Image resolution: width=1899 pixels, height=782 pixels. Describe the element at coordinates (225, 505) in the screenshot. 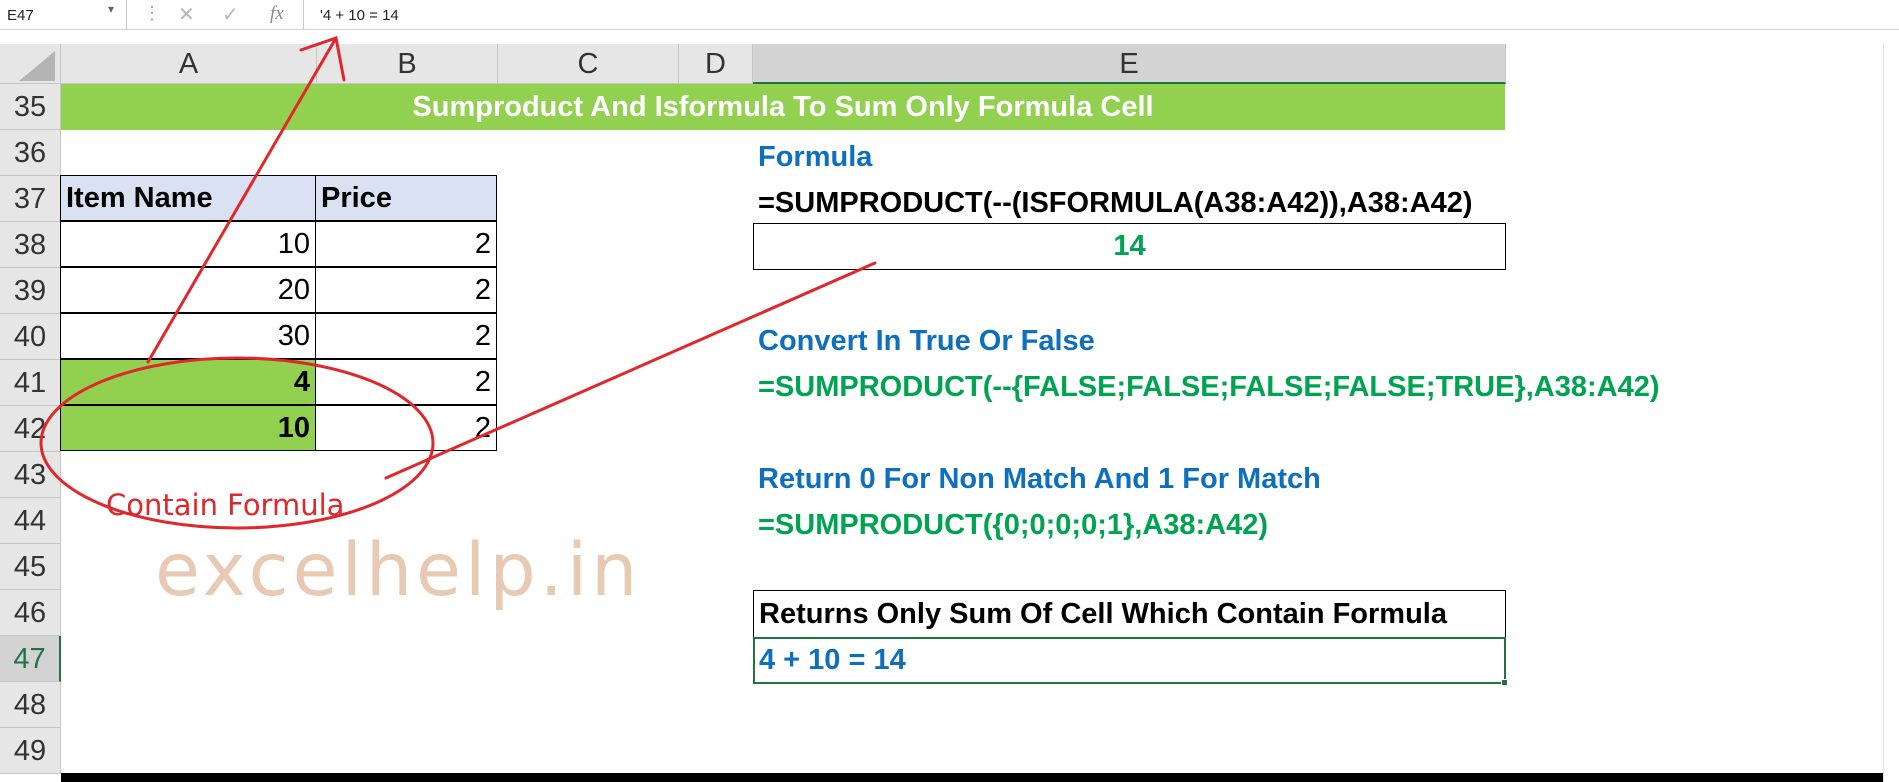

I see `annotation-label: Contain Formula` at that location.